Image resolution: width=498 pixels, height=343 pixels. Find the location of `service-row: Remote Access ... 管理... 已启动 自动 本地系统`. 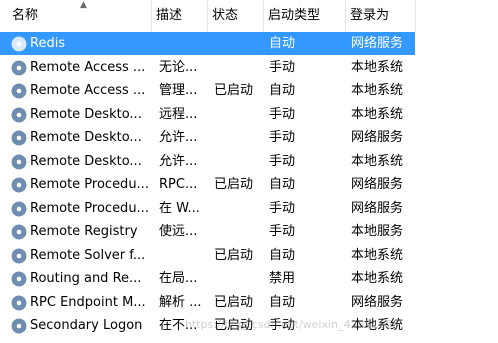

service-row: Remote Access ... 管理... 已启动 自动 本地系统 is located at coordinates (207, 90).